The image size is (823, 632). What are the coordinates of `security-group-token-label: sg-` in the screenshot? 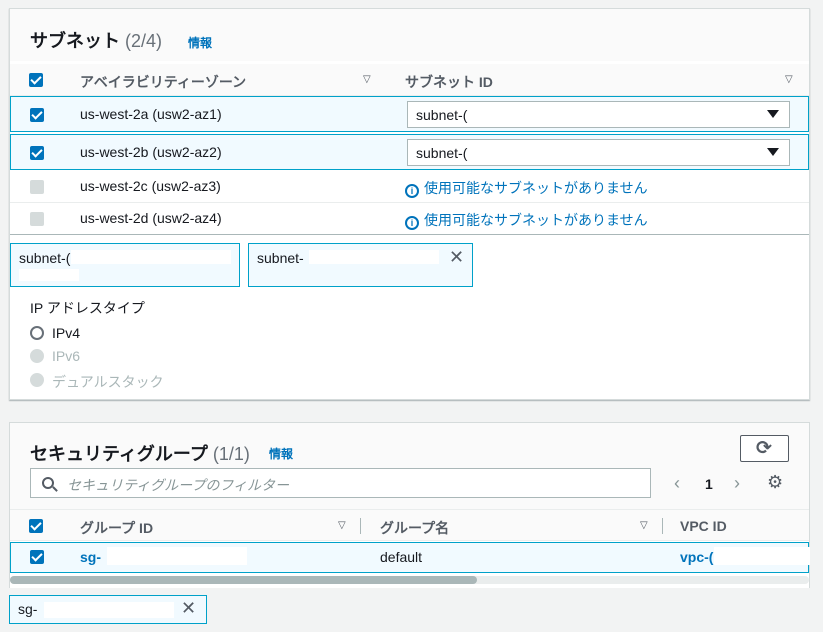 It's located at (28, 609).